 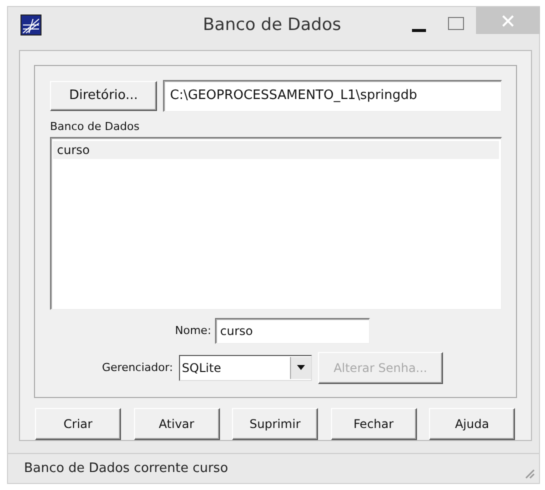 I want to click on caret-icon, so click(x=300, y=367).